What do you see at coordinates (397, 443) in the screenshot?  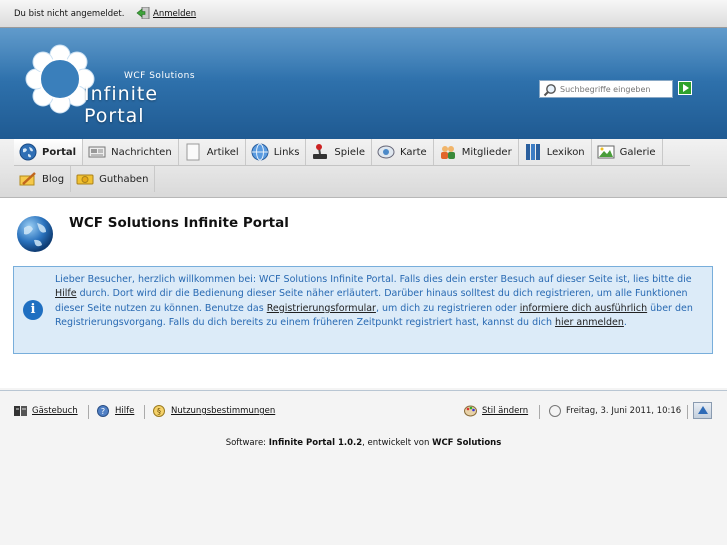 I see `copyright-middle: , entwickelt von` at bounding box center [397, 443].